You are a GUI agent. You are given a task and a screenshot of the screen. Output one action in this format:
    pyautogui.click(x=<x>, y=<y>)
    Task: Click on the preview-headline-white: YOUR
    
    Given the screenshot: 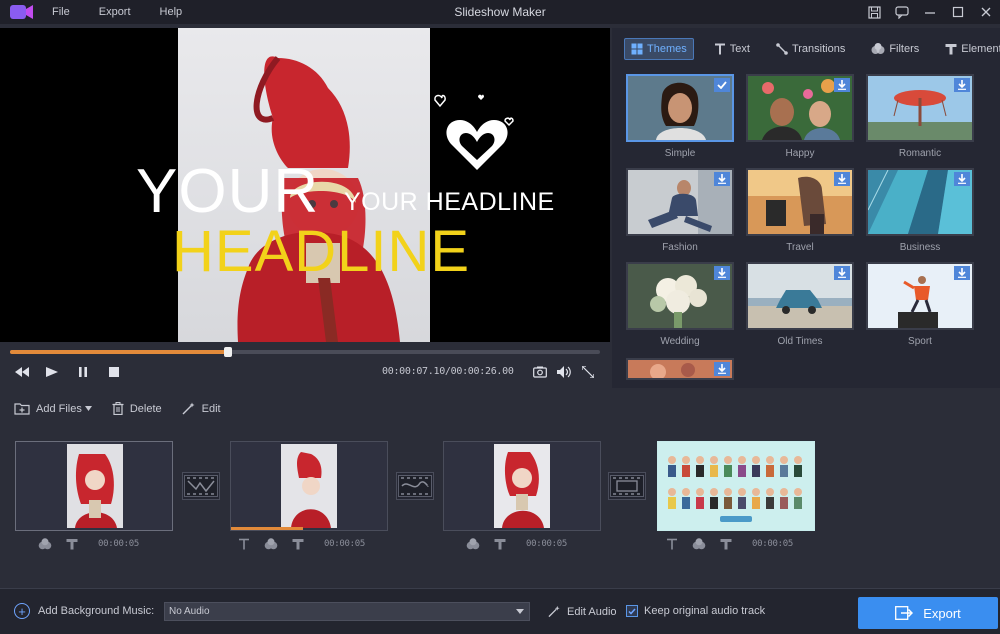 What is the action you would take?
    pyautogui.click(x=228, y=191)
    